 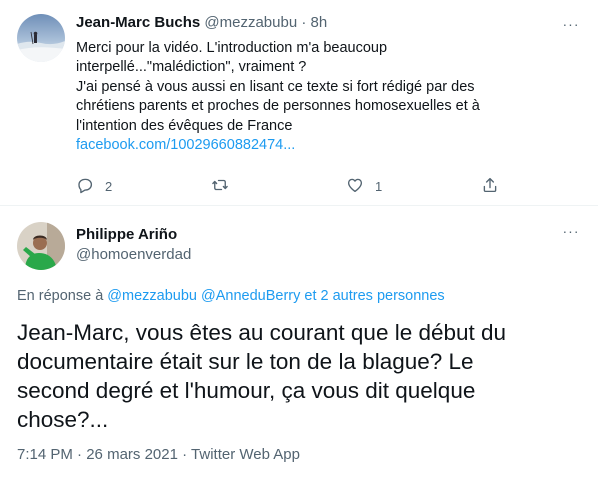 I want to click on heart-icon, so click(x=355, y=186).